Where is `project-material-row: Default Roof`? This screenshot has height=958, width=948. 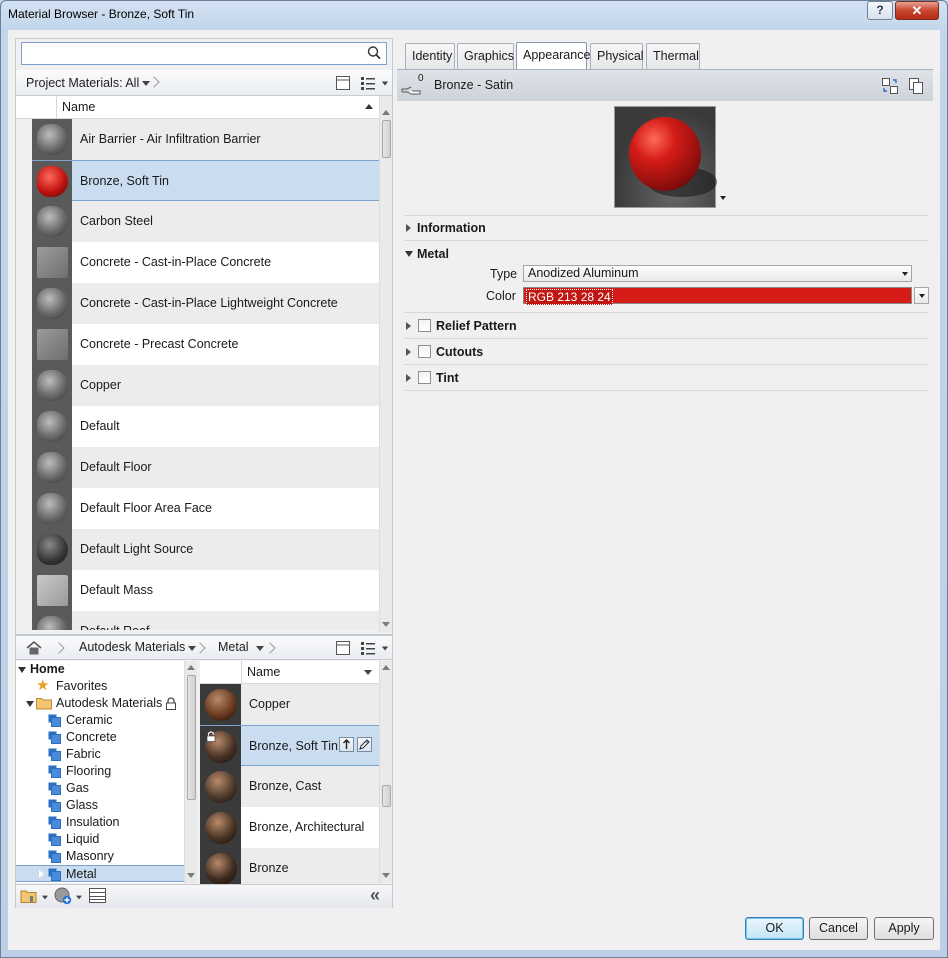
project-material-row: Default Roof is located at coordinates (205, 620).